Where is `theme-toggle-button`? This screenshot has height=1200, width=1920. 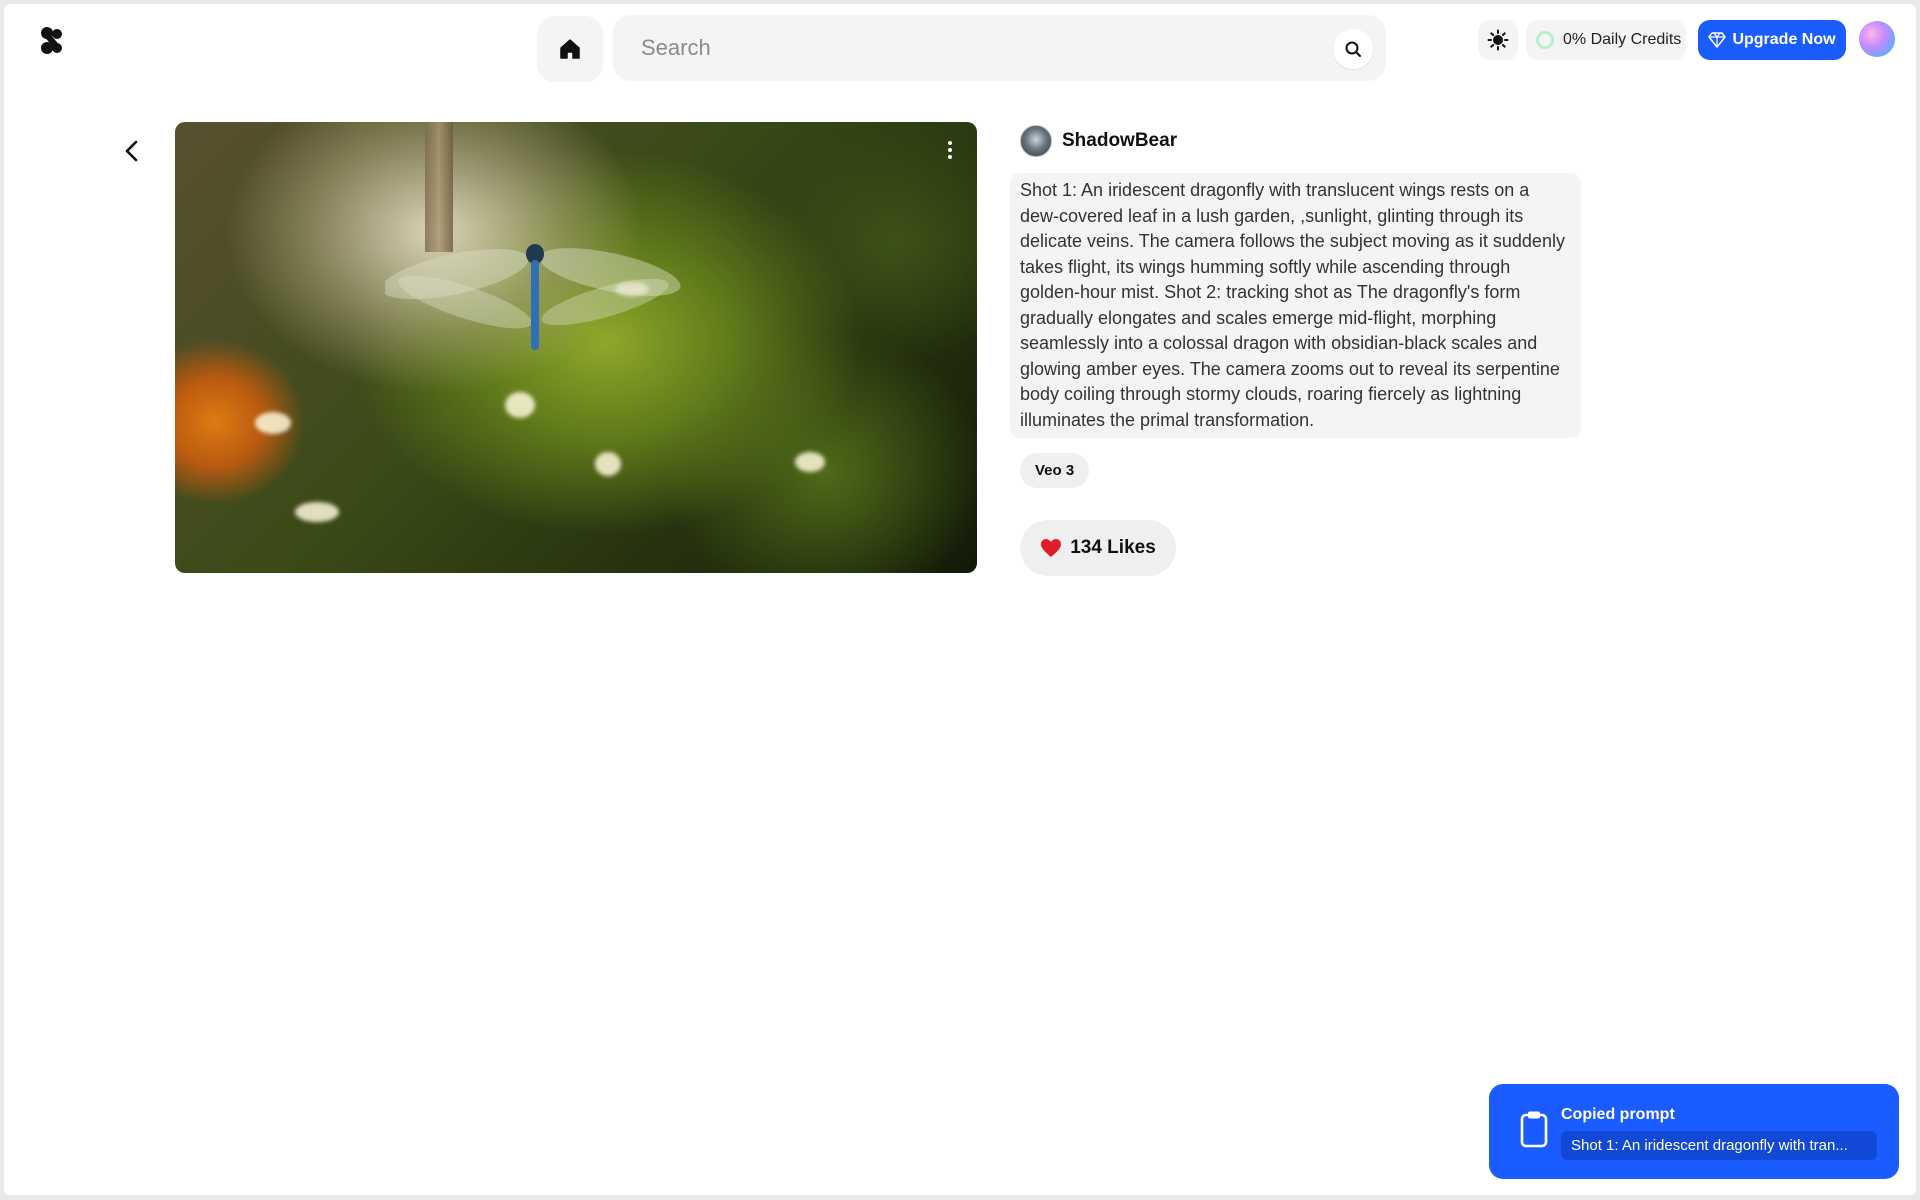 theme-toggle-button is located at coordinates (1498, 40).